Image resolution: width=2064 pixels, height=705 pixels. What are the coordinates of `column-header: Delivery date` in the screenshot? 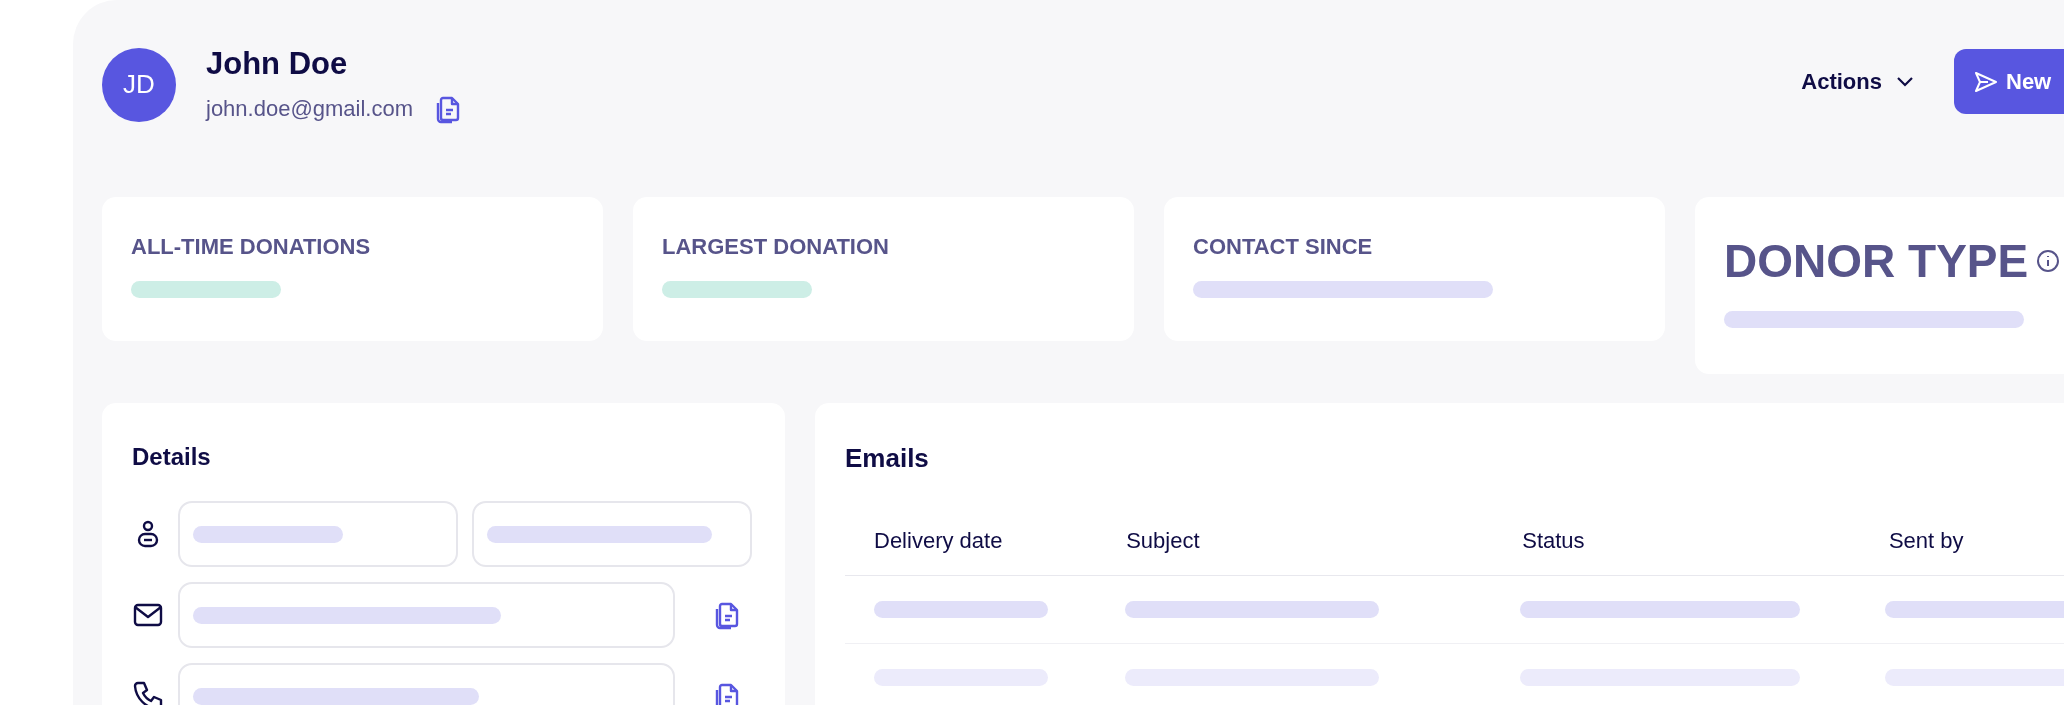 It's located at (938, 540).